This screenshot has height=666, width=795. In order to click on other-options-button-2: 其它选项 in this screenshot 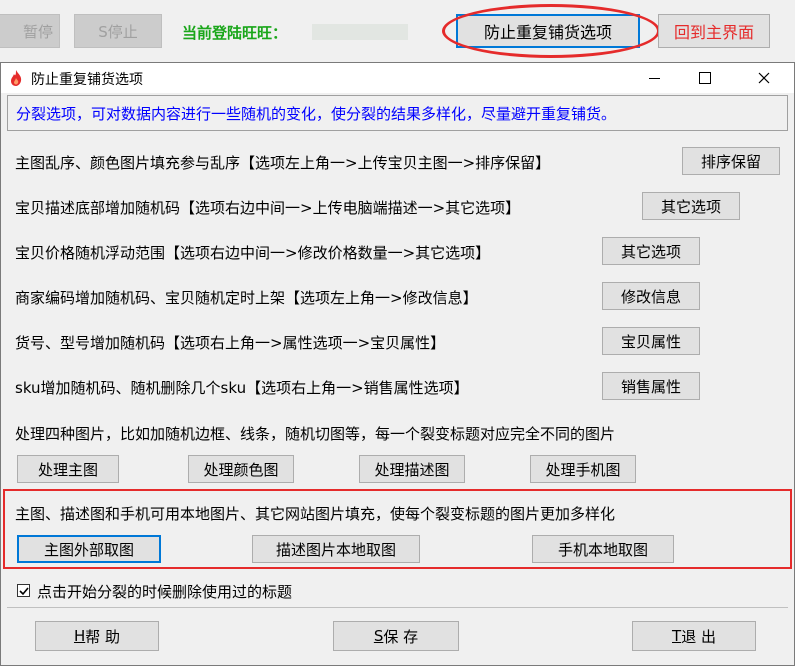, I will do `click(651, 251)`.